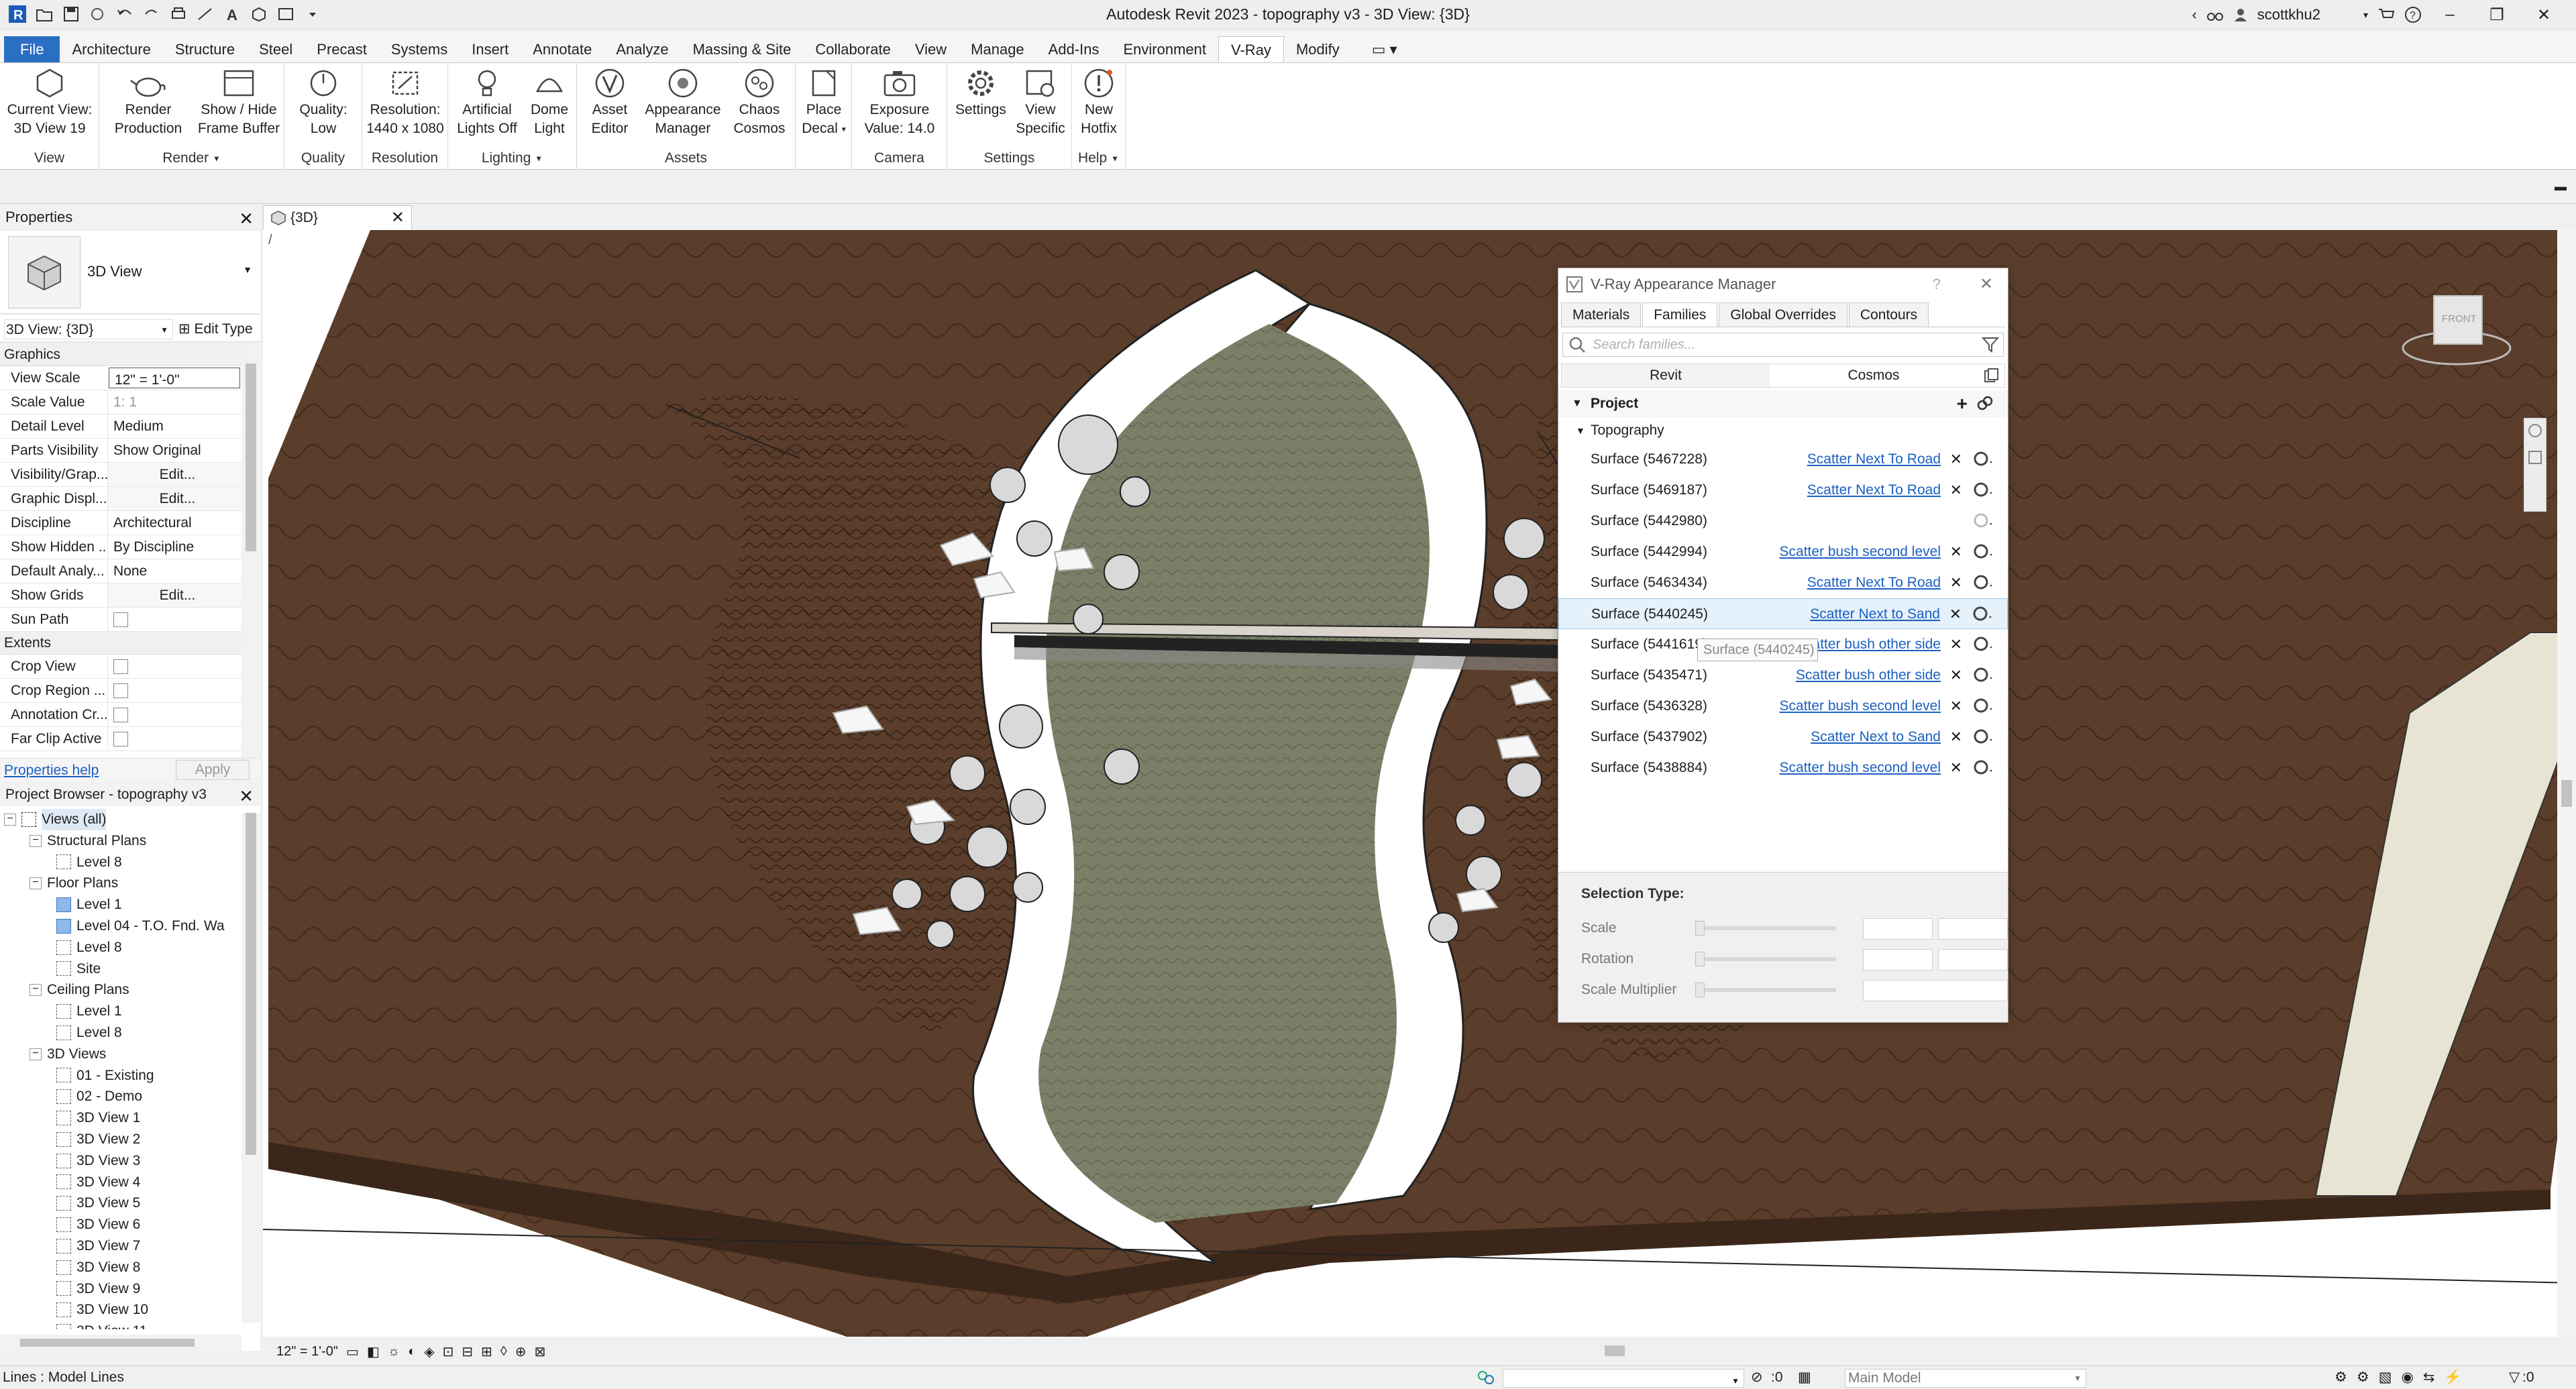  What do you see at coordinates (512, 158) in the screenshot?
I see `panel-title-lighting: Lighting ▼` at bounding box center [512, 158].